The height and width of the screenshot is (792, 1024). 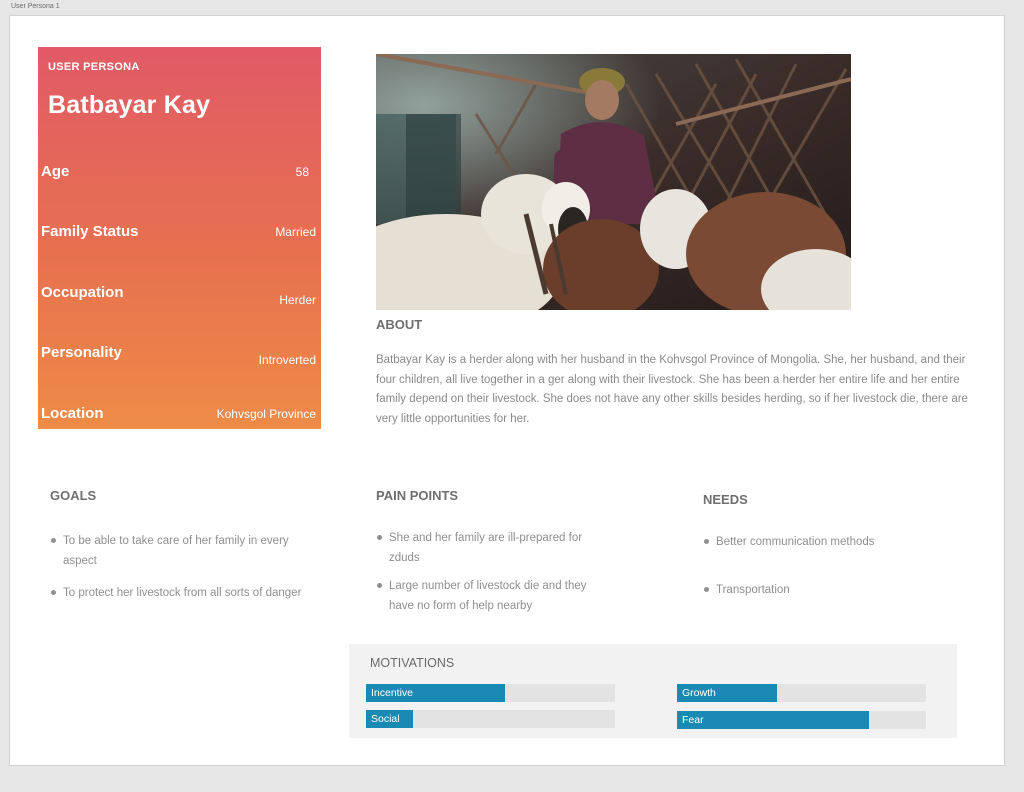 I want to click on attribute-label: Occupation, so click(x=82, y=292).